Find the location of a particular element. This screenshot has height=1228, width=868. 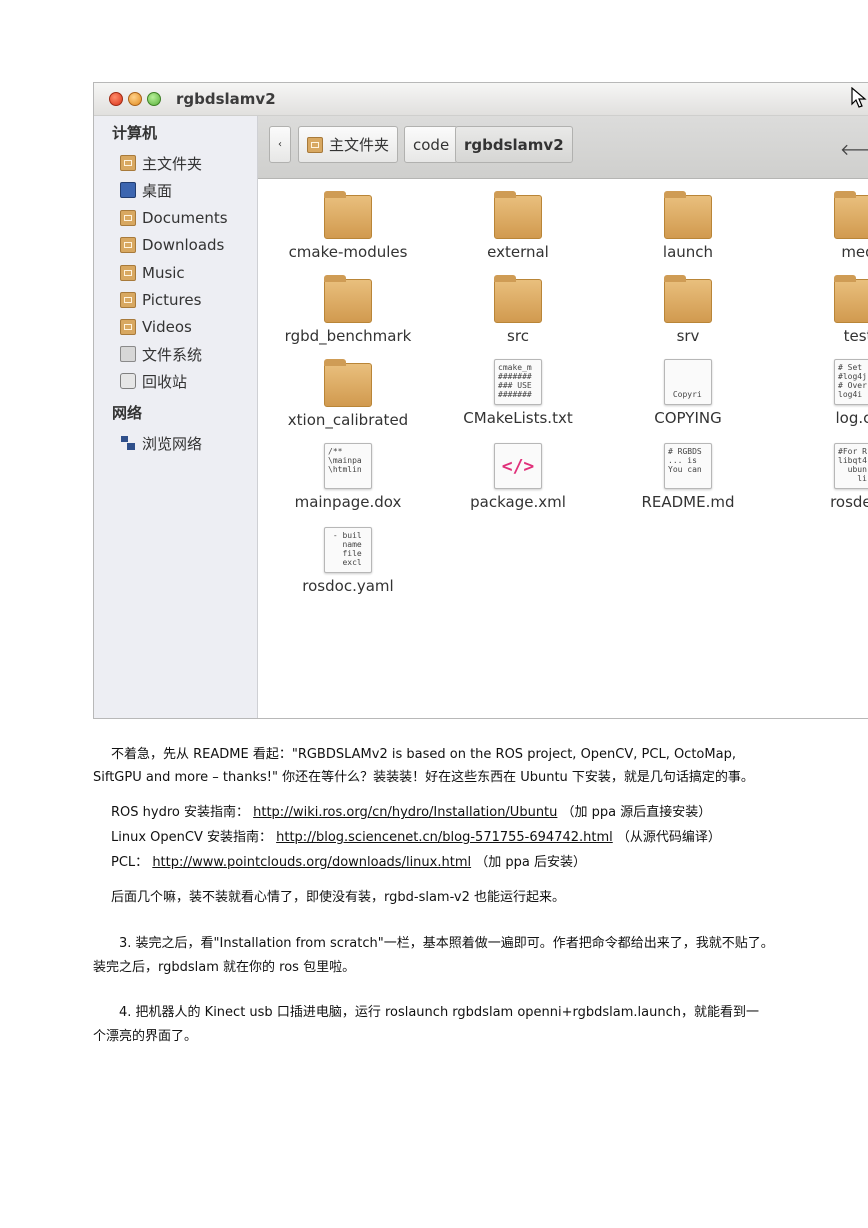

sidebar-item-label: Videos is located at coordinates (167, 327).